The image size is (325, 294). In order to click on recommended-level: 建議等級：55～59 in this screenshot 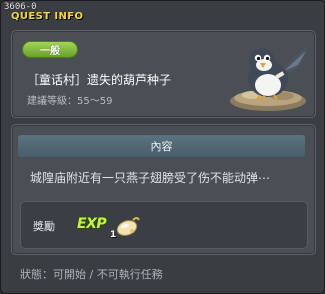, I will do `click(70, 101)`.